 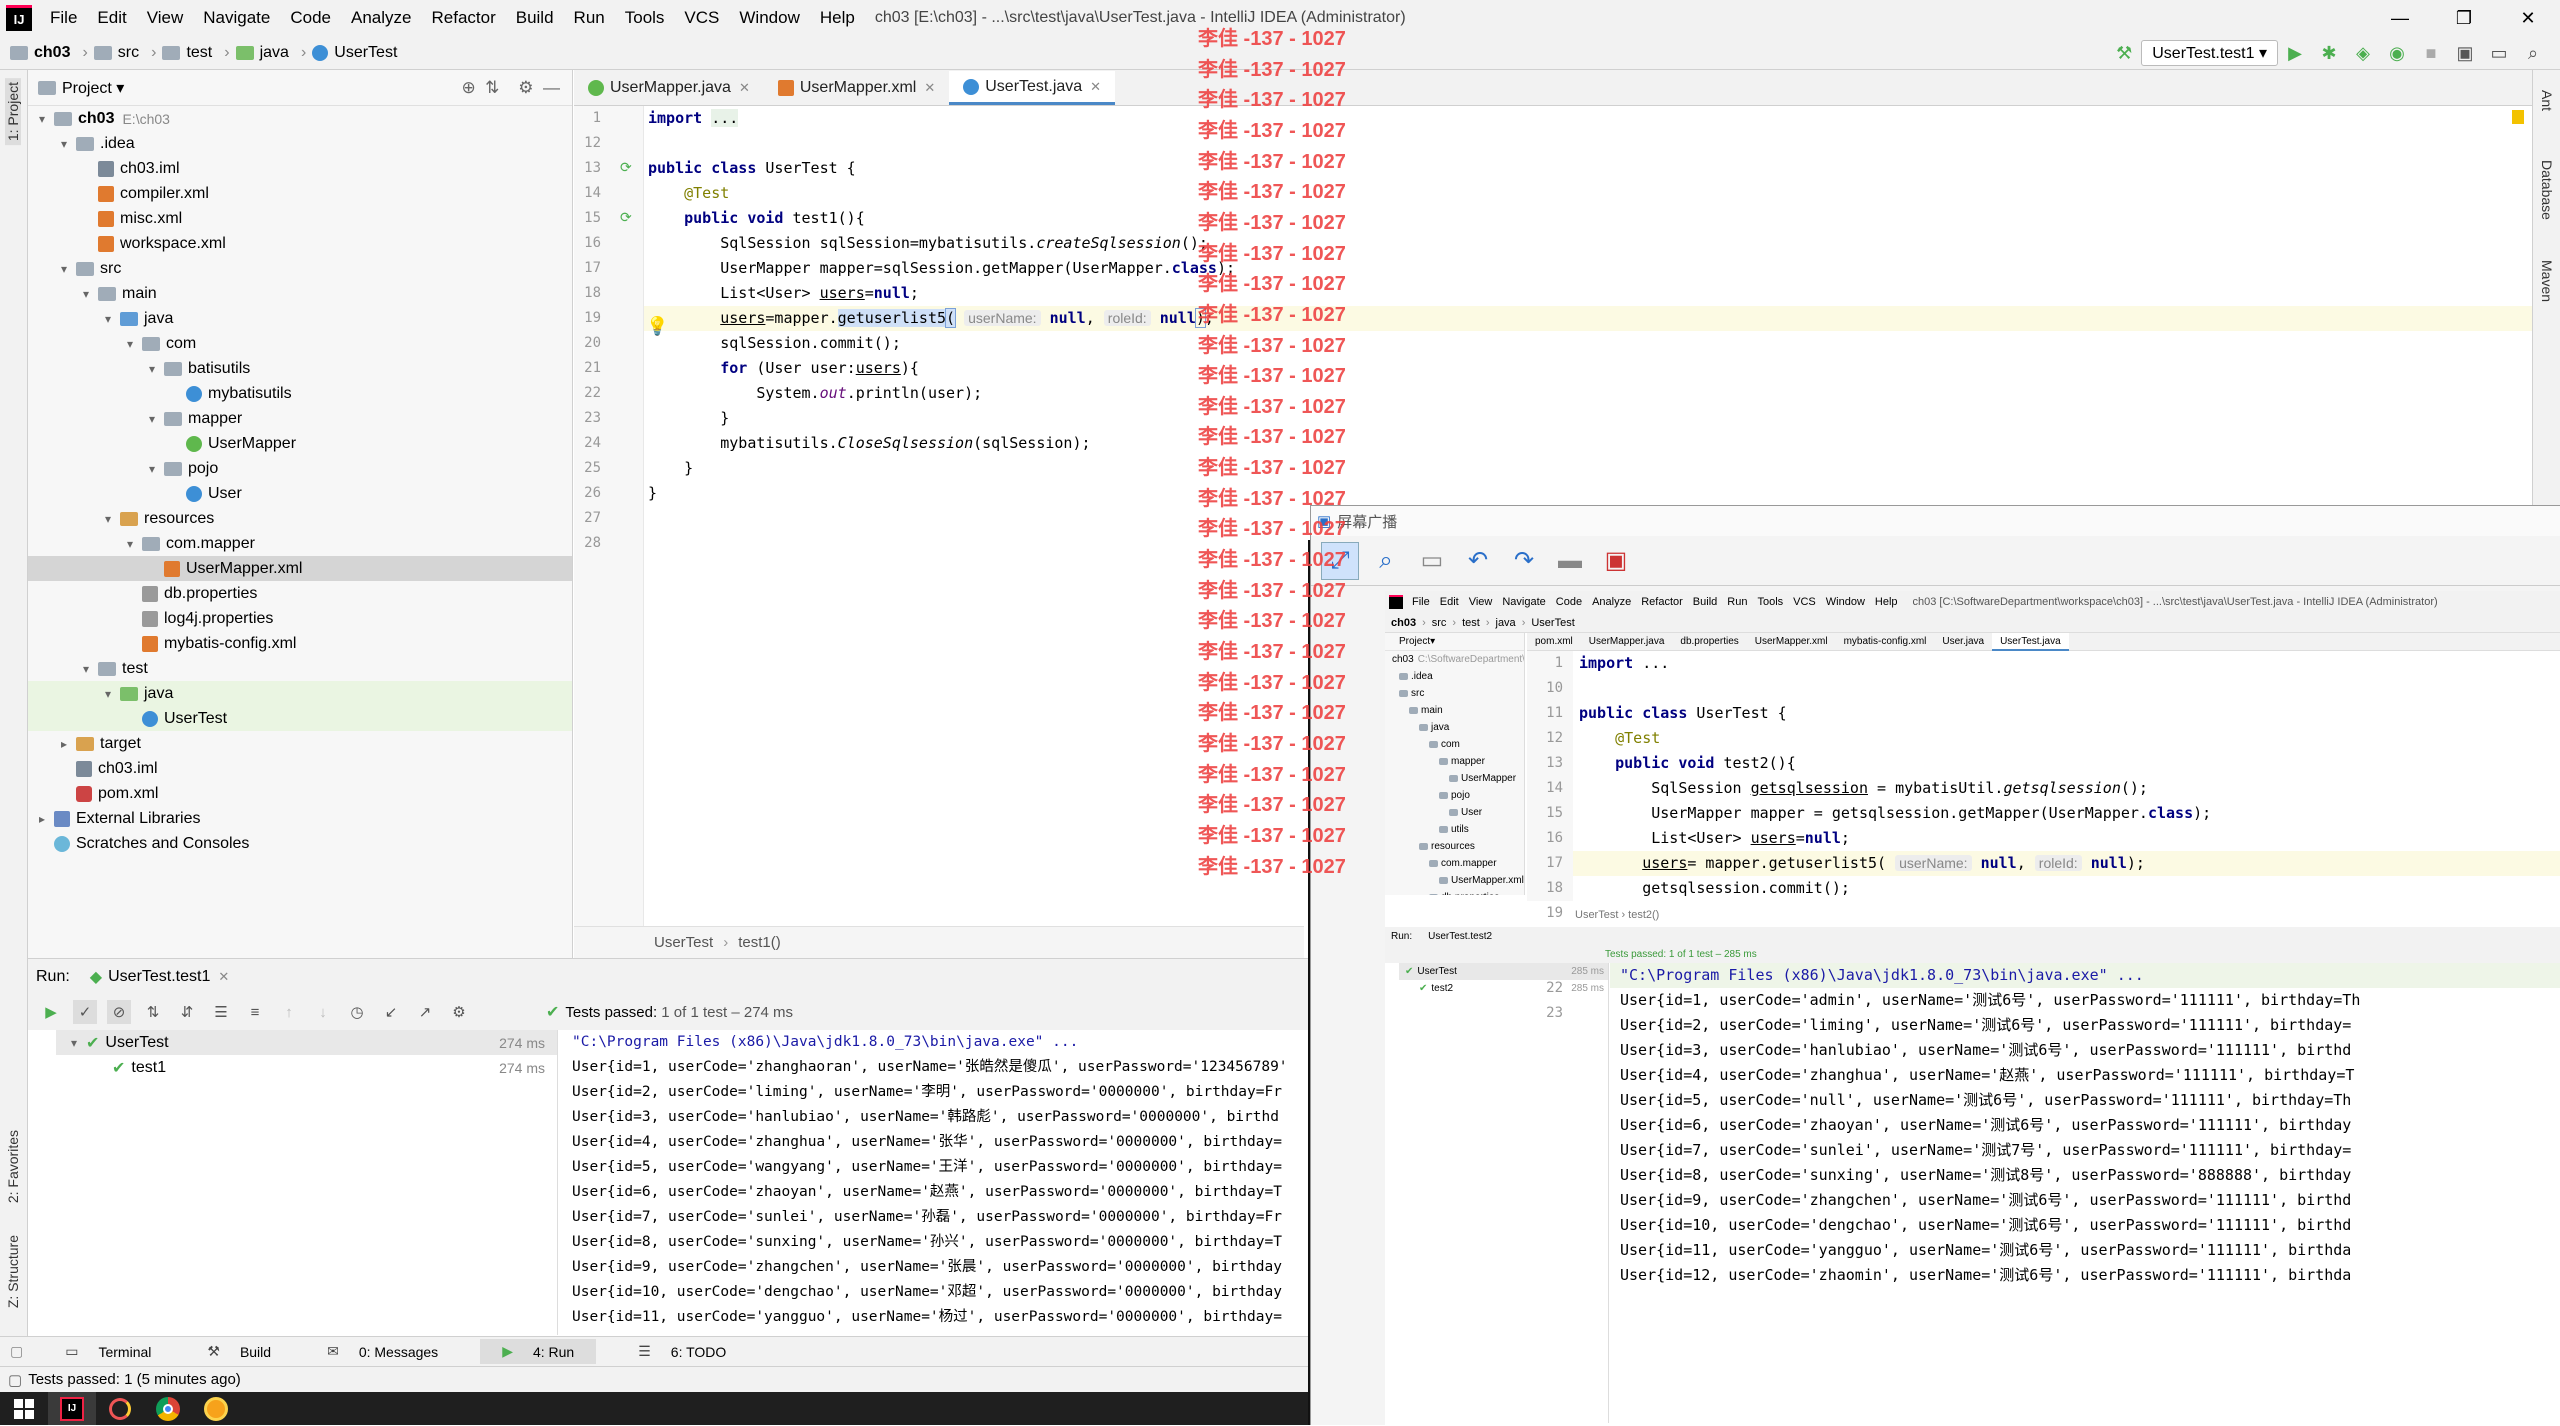 What do you see at coordinates (2528, 18) in the screenshot?
I see `close-button: ✕` at bounding box center [2528, 18].